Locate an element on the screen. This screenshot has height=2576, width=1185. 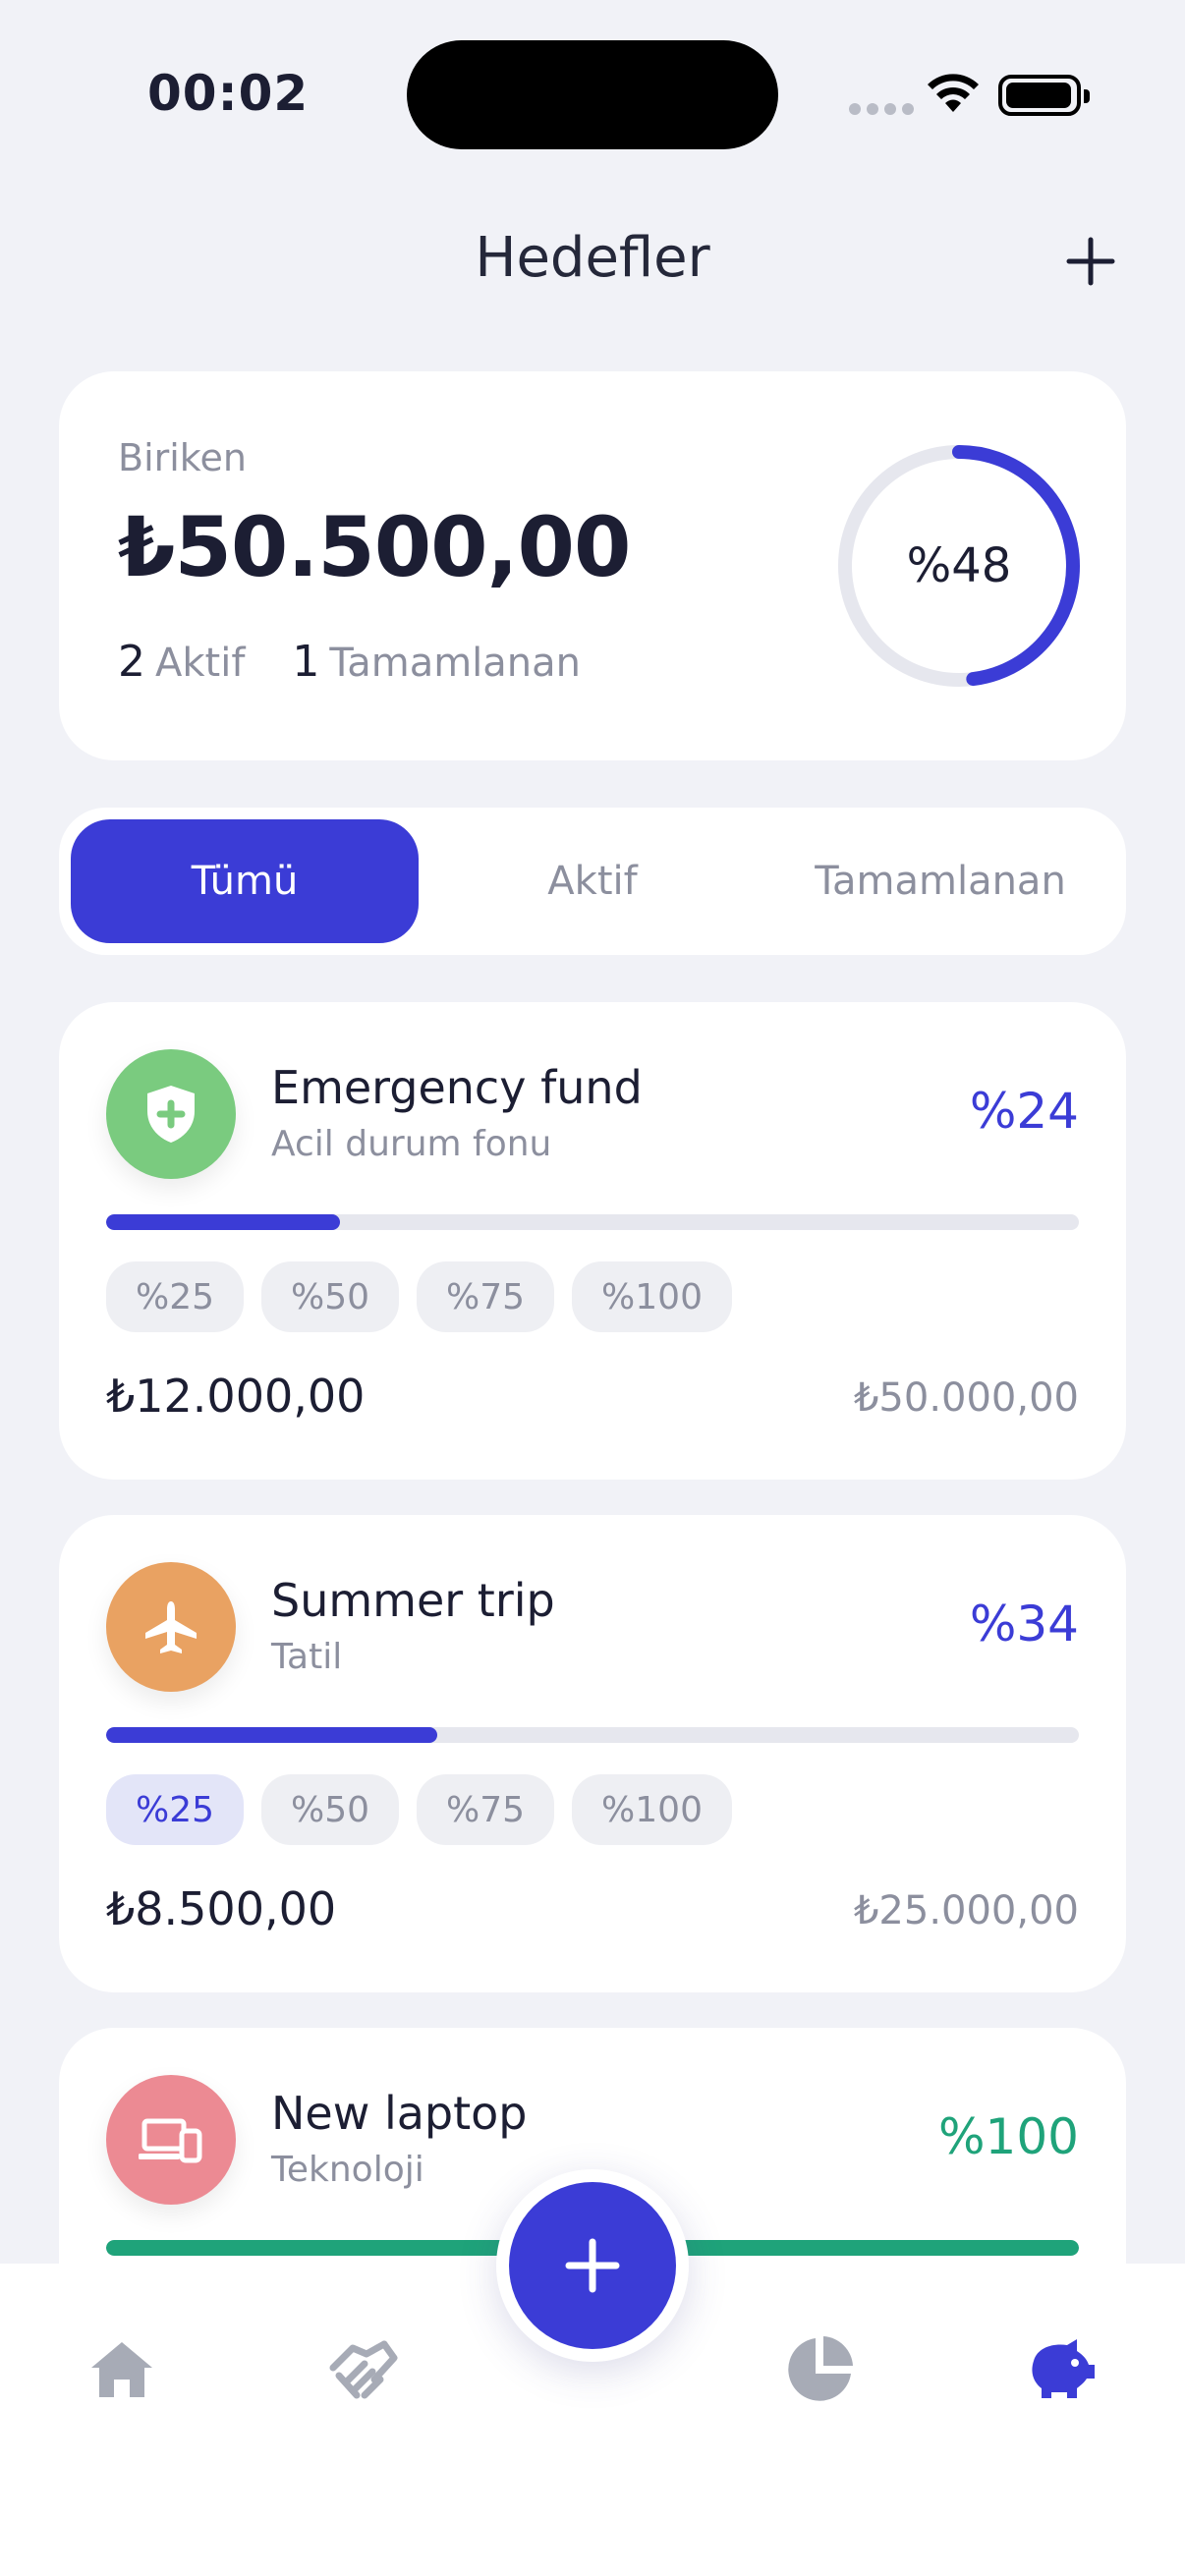
current-amount: ₺8.500,00 is located at coordinates (222, 1908).